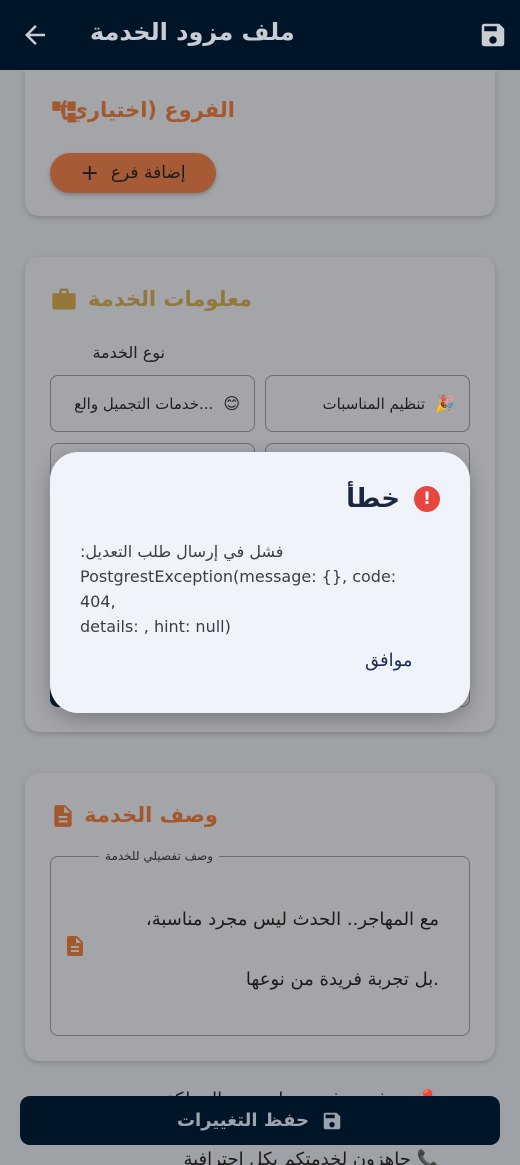 The width and height of the screenshot is (520, 1165). What do you see at coordinates (389, 660) in the screenshot?
I see `ok-button: موافق` at bounding box center [389, 660].